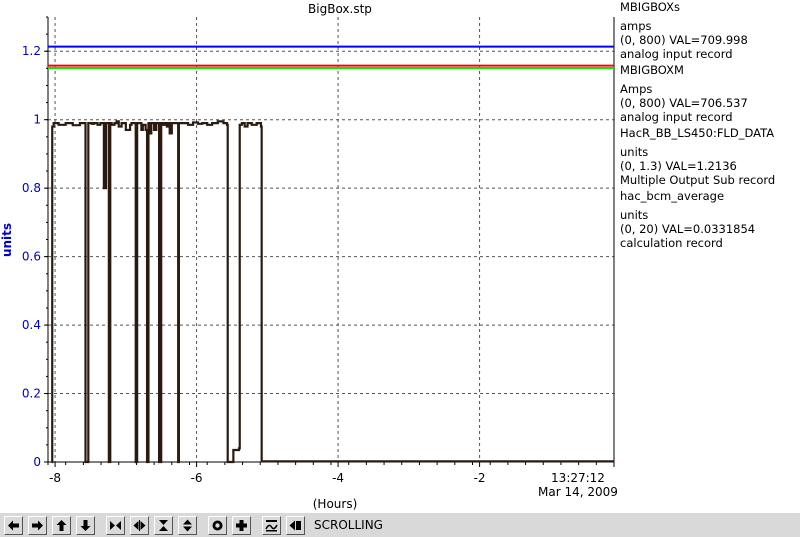 Image resolution: width=800 pixels, height=537 pixels. What do you see at coordinates (708, 133) in the screenshot?
I see `legend-entry-name: HacR_BB_LS450:FLD_DATA` at bounding box center [708, 133].